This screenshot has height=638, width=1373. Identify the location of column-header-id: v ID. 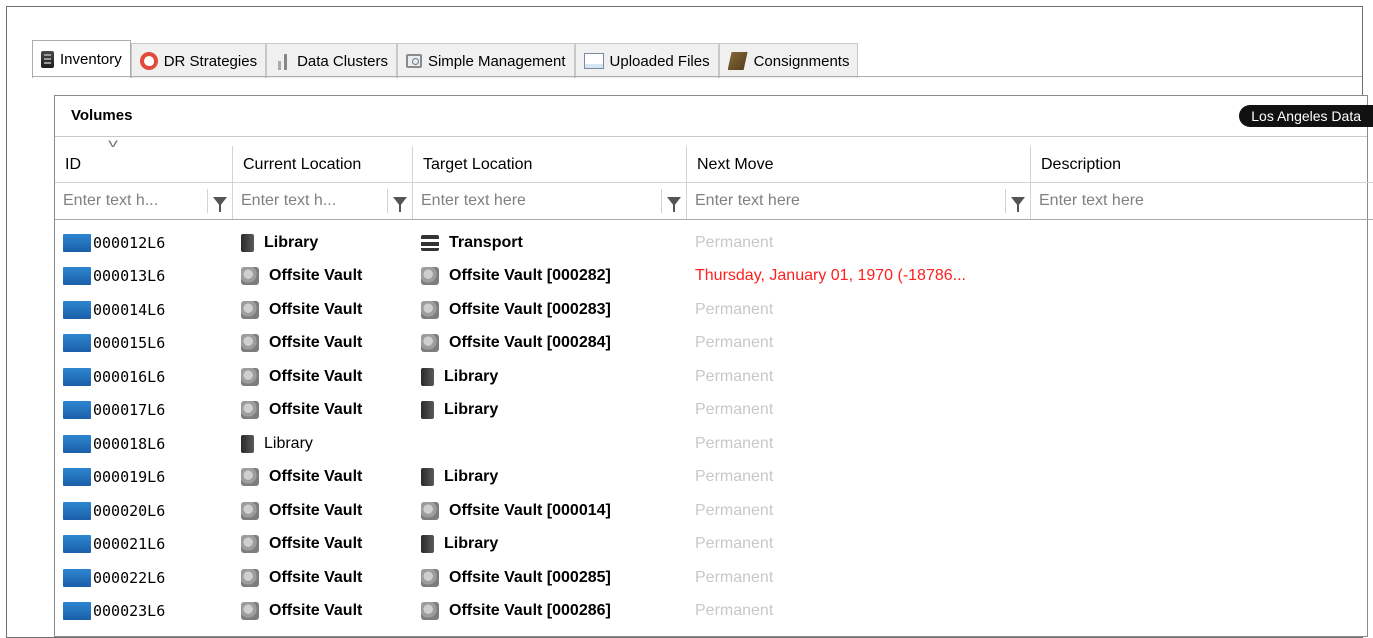
(144, 159).